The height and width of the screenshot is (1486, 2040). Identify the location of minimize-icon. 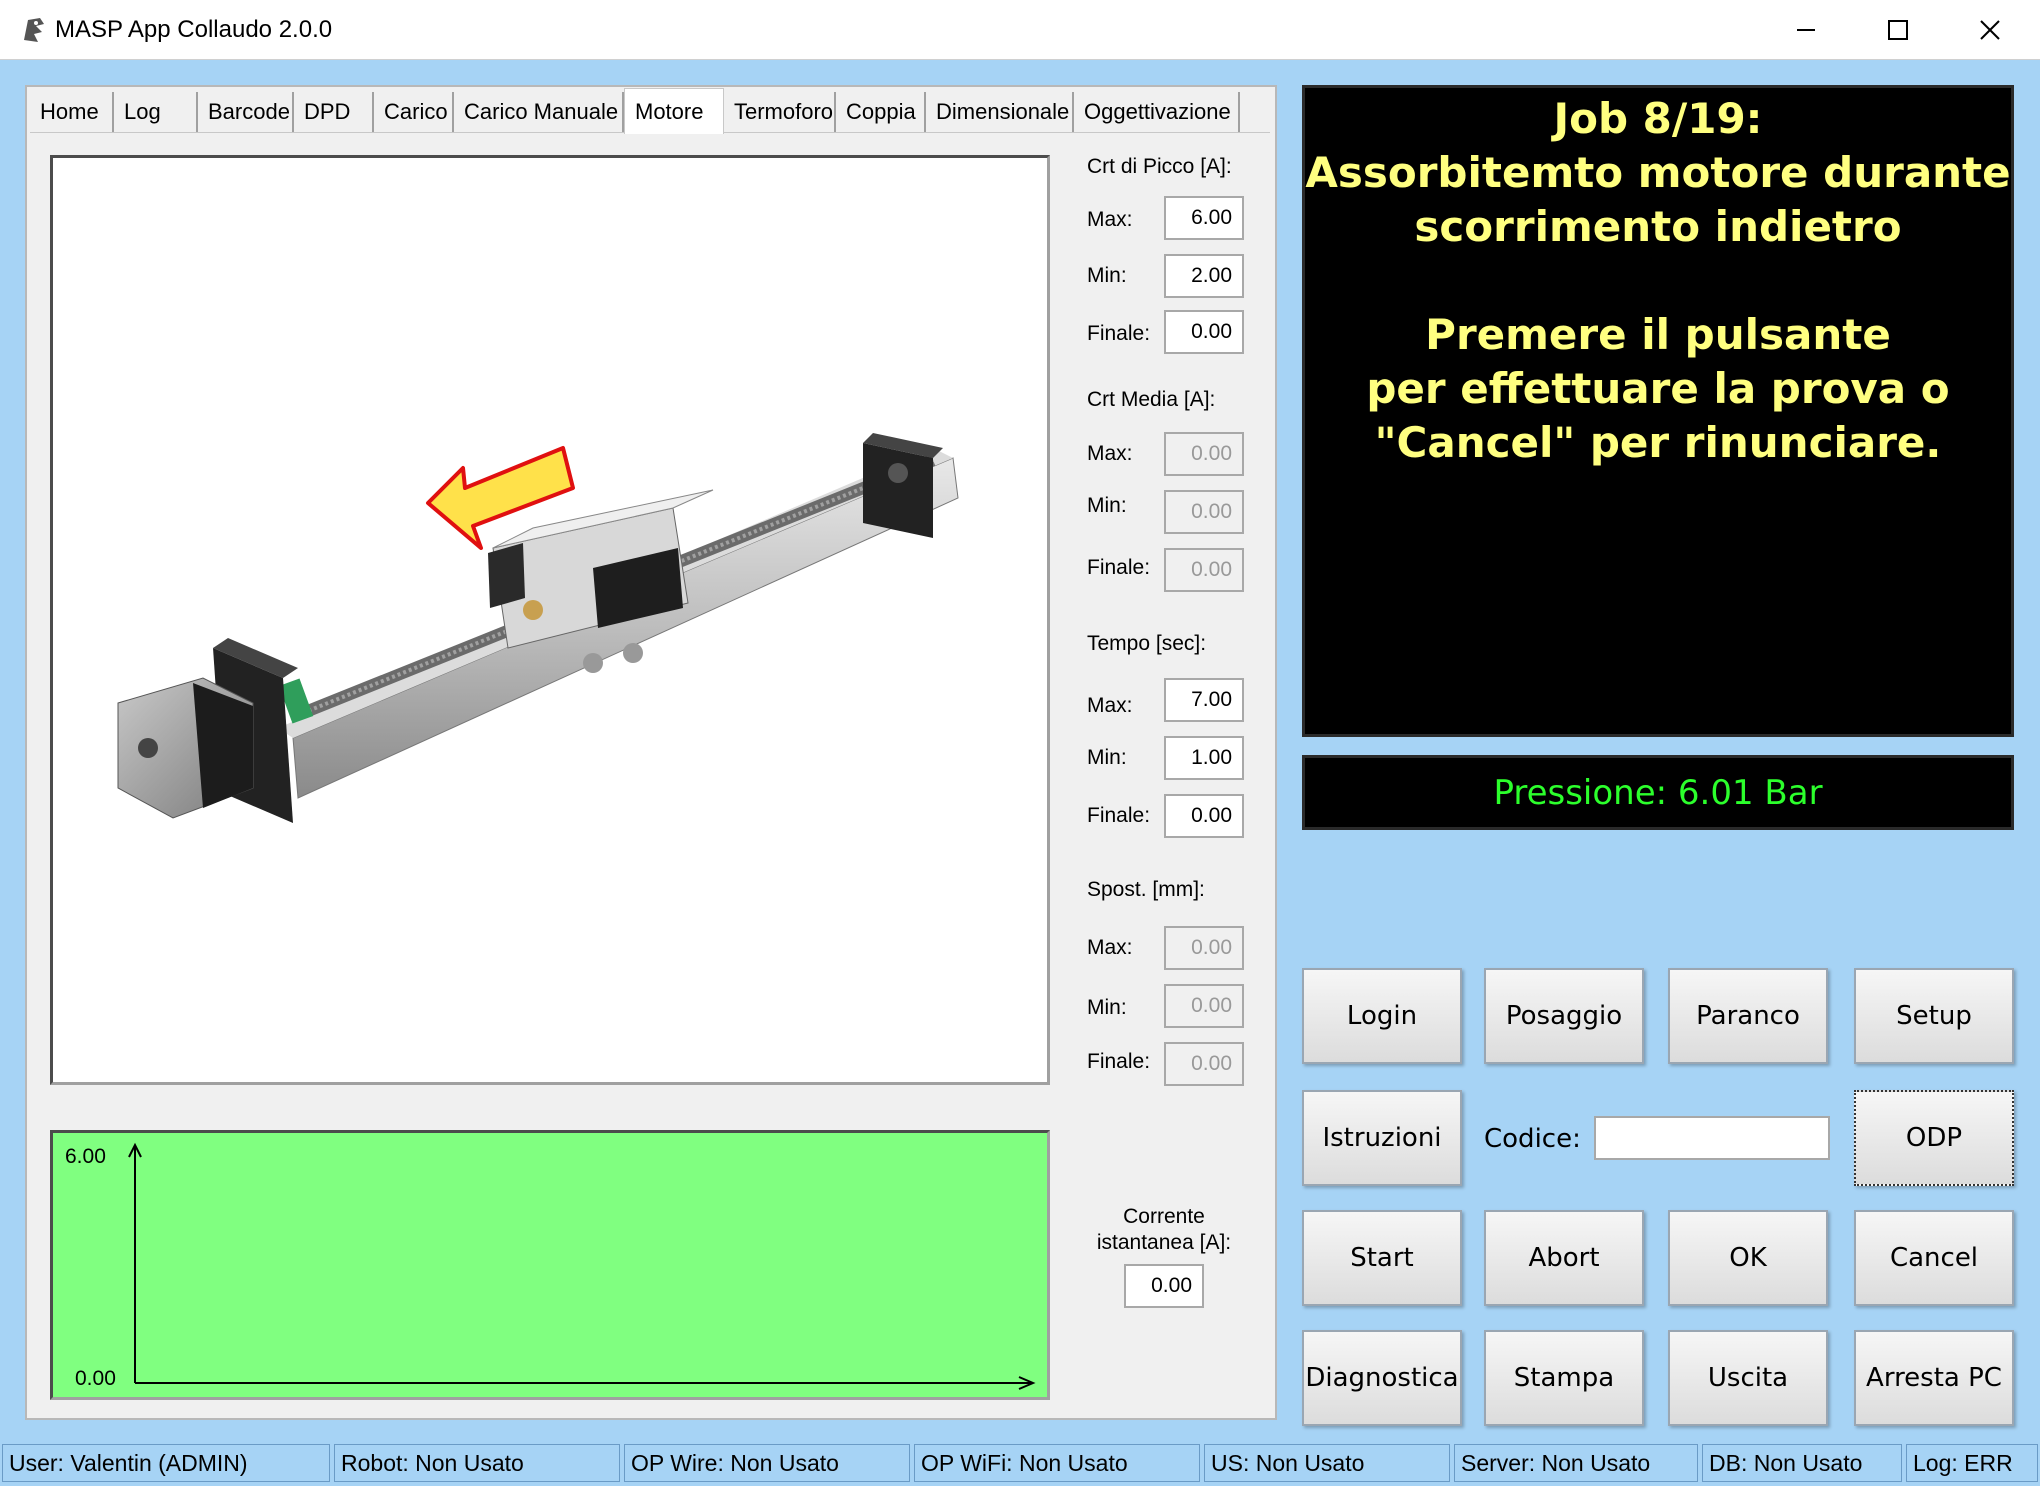
(1806, 30).